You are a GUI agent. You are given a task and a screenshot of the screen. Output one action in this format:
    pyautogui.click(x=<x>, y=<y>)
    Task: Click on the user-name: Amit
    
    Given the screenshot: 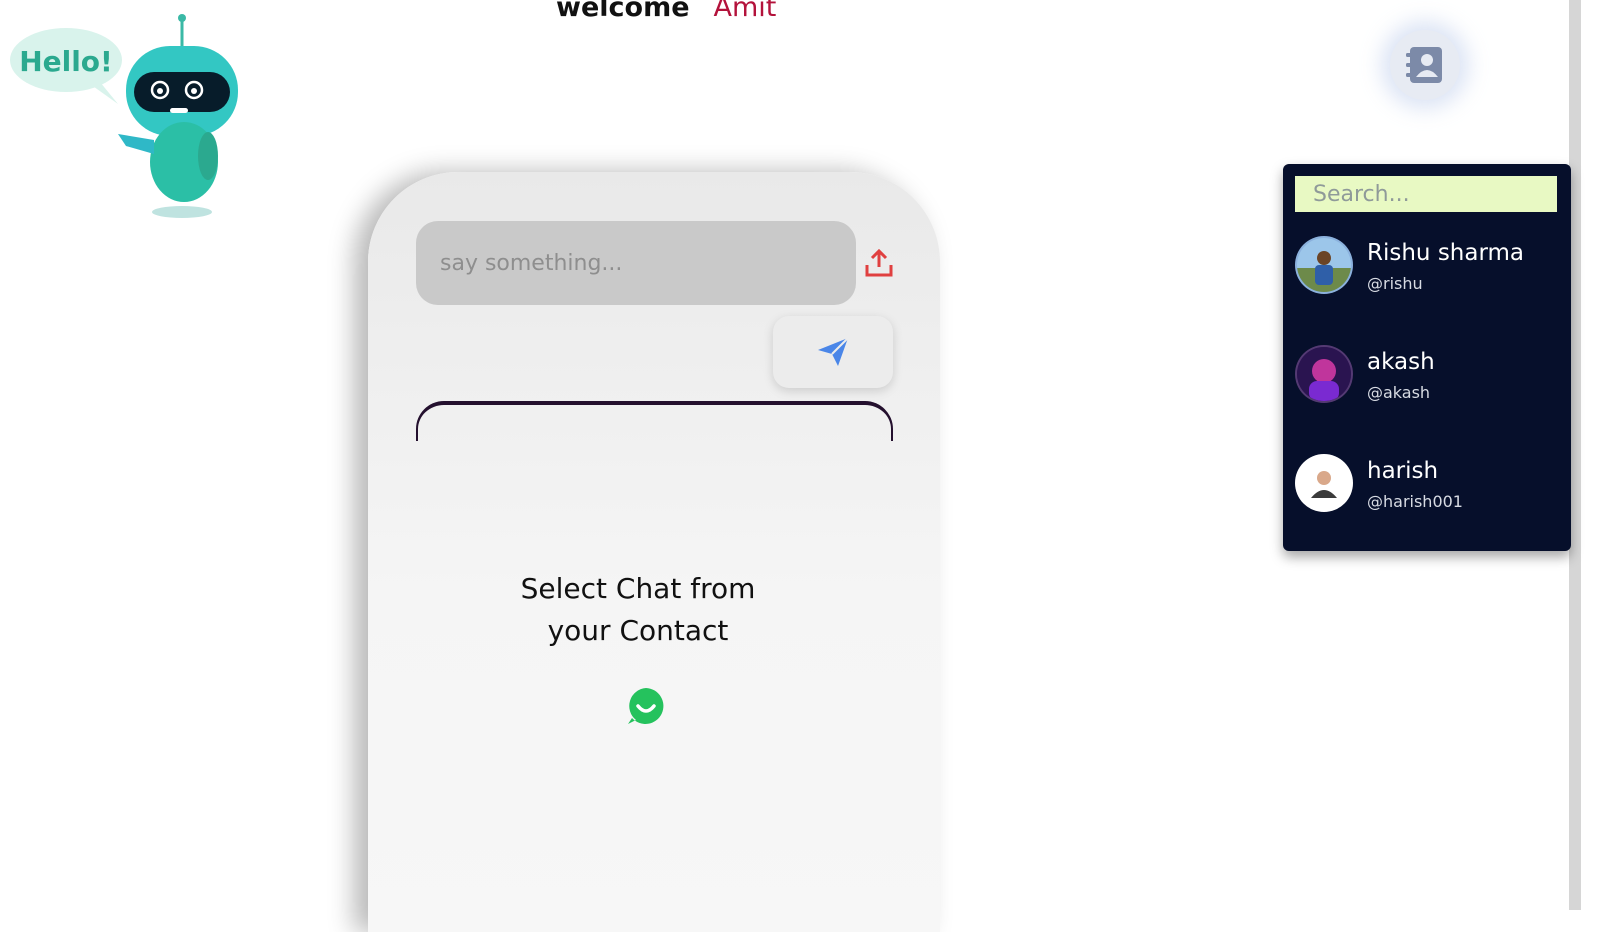 What is the action you would take?
    pyautogui.click(x=745, y=11)
    